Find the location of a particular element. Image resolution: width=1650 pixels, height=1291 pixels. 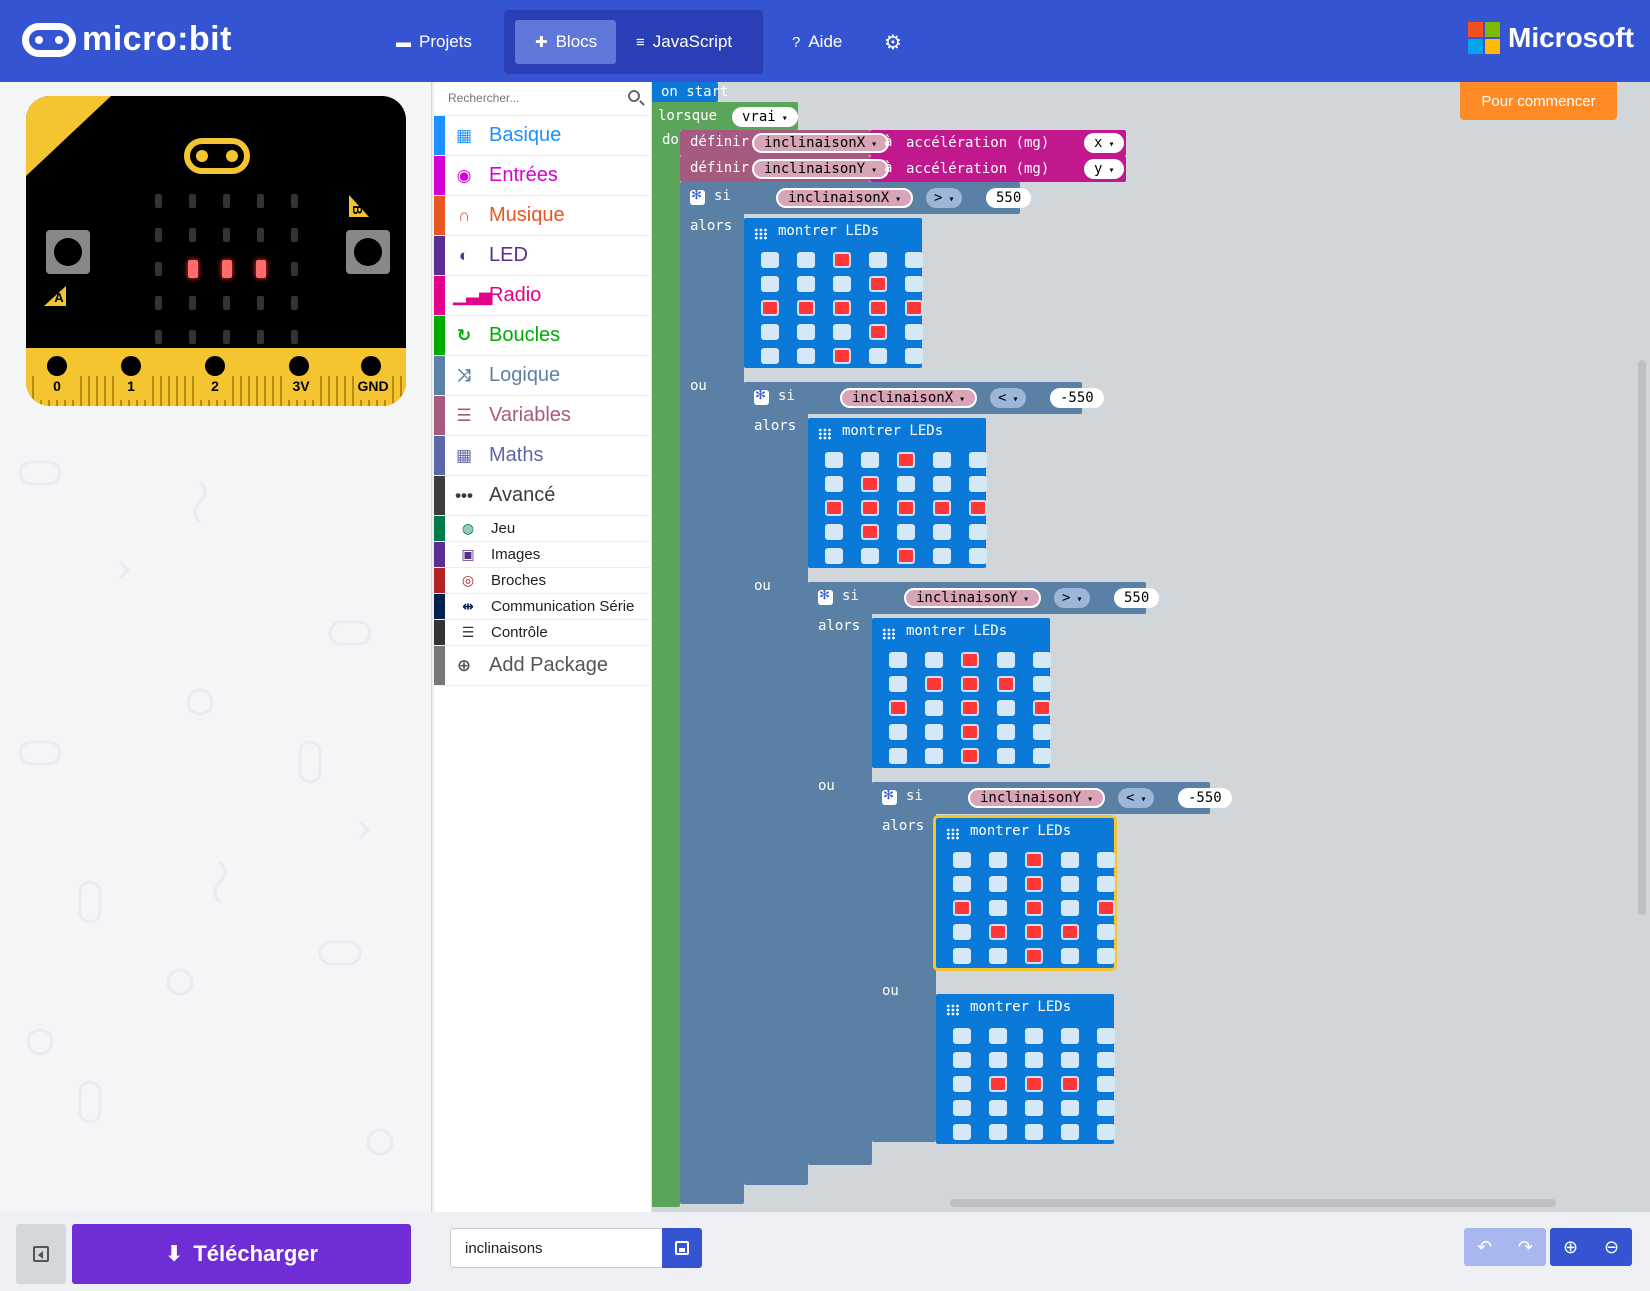

save-button is located at coordinates (682, 1248).